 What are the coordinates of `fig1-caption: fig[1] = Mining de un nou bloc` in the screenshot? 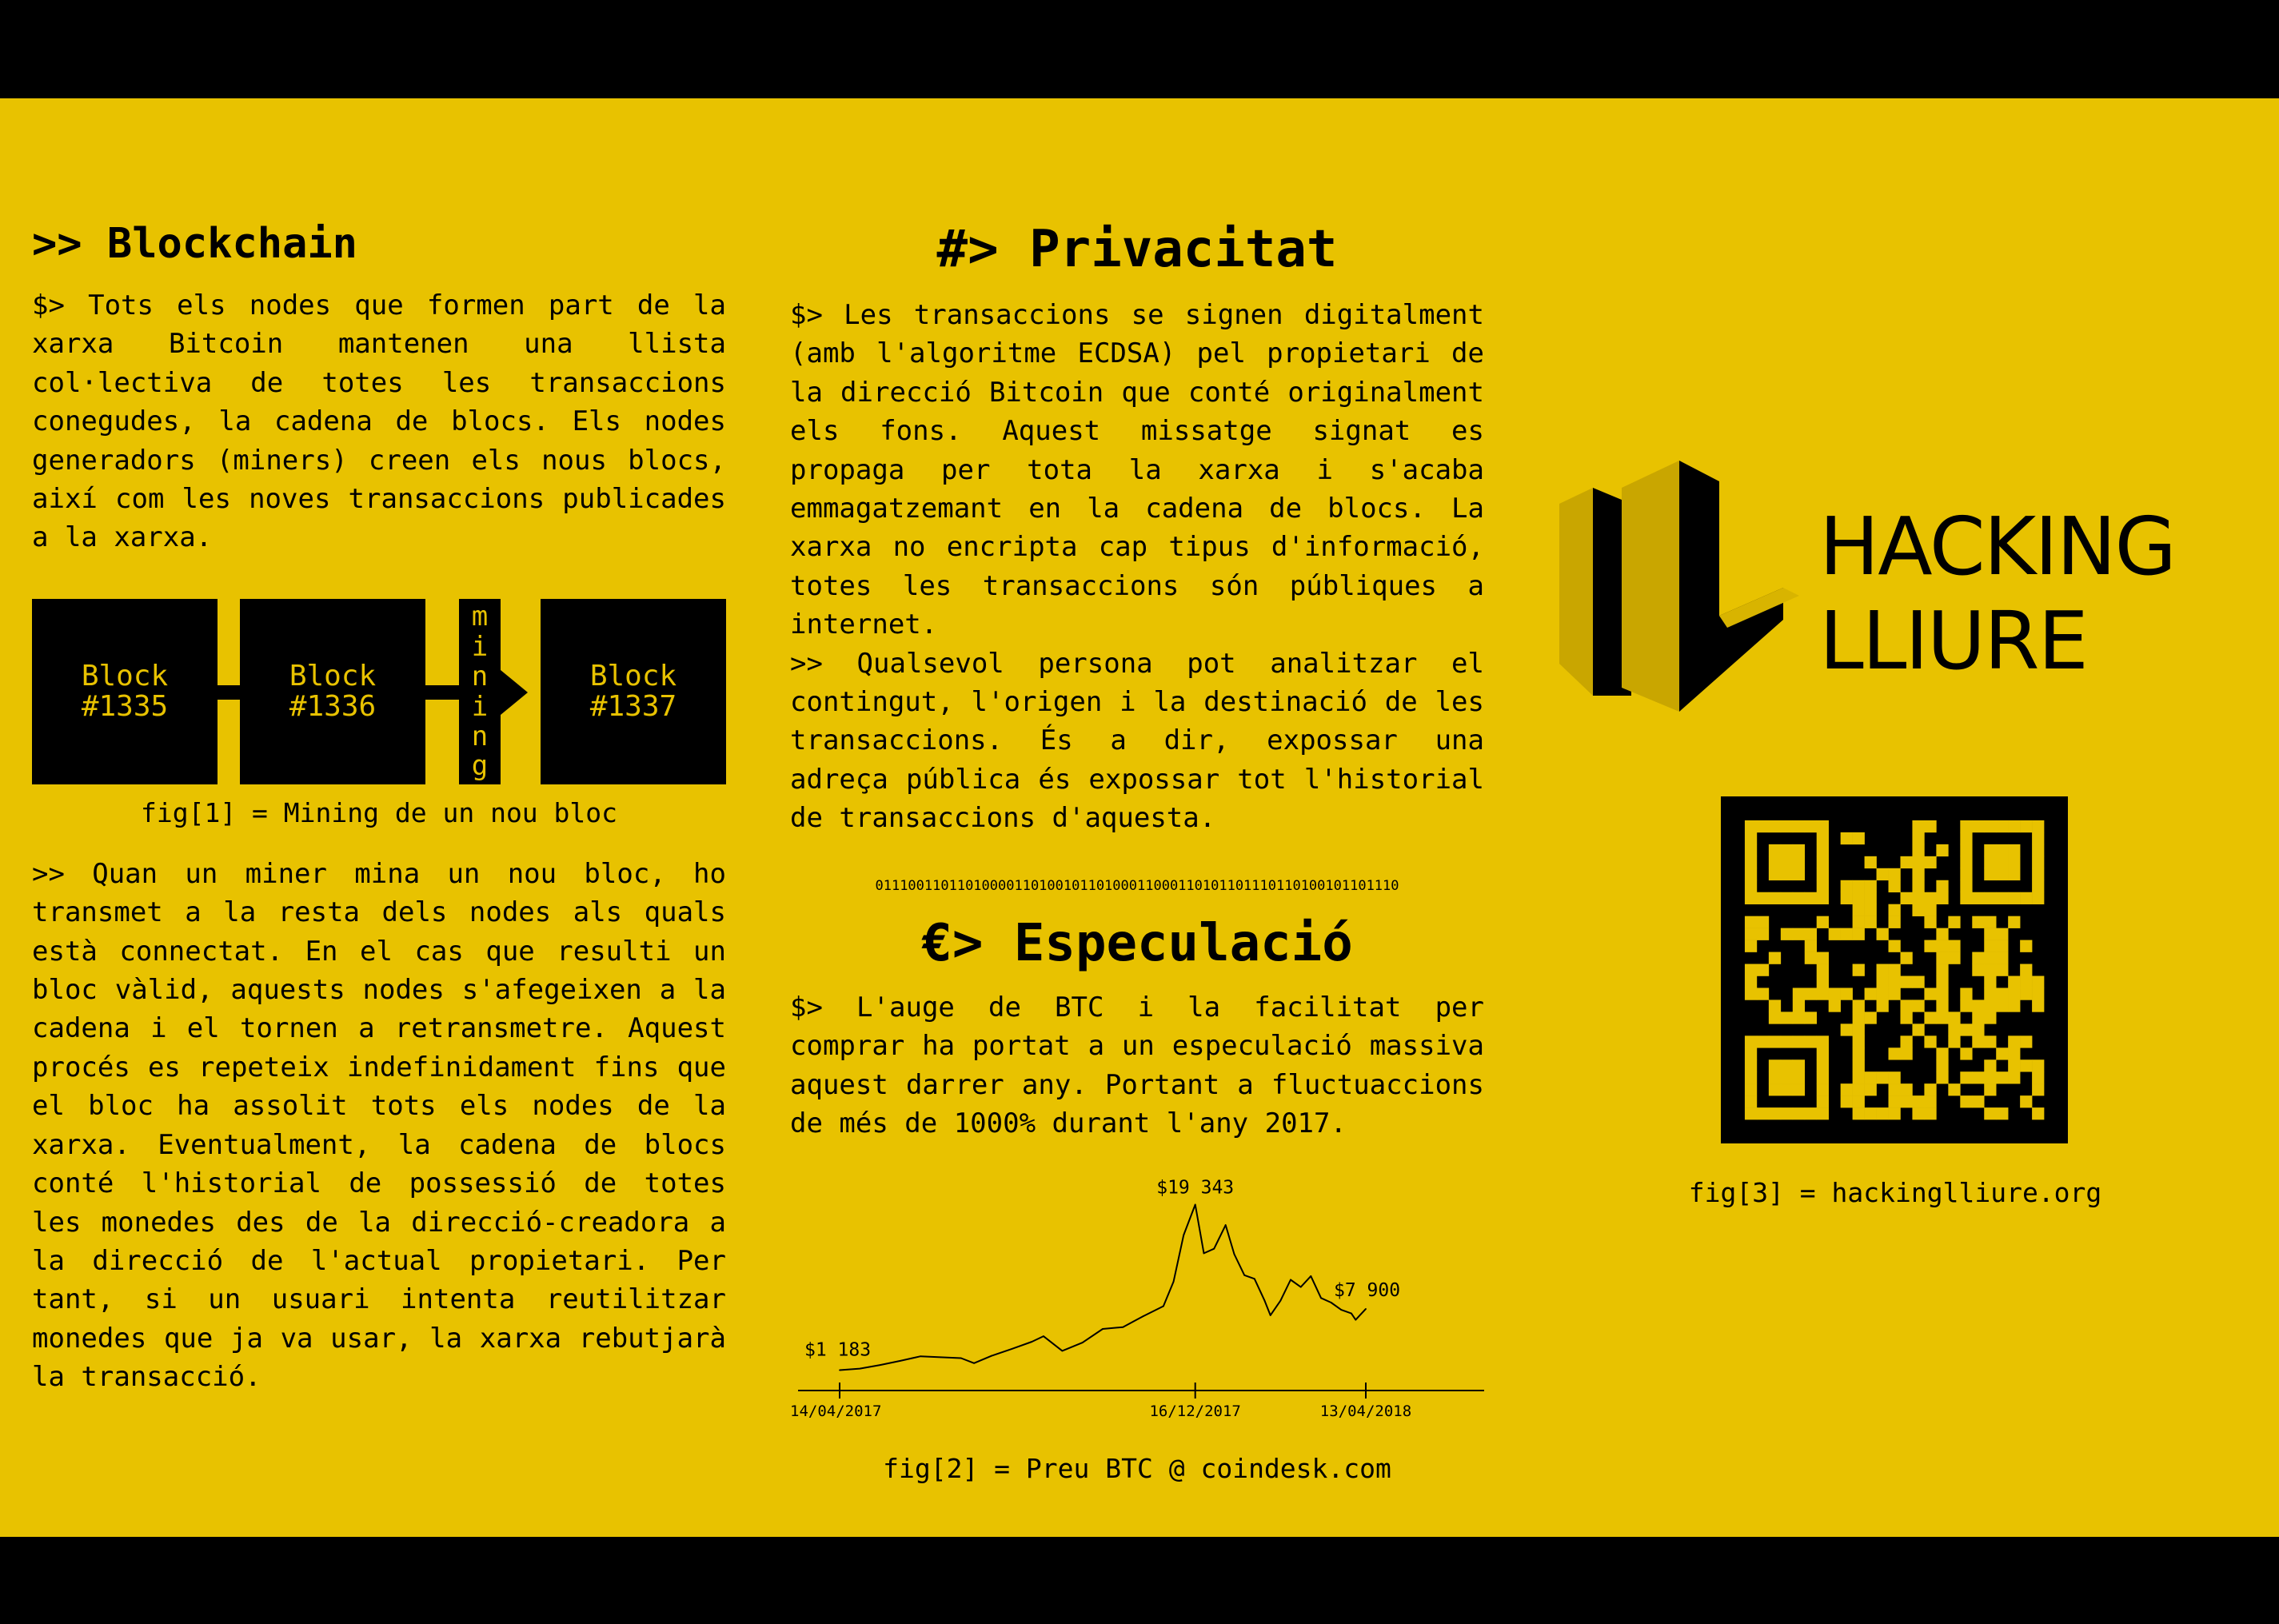 It's located at (379, 812).